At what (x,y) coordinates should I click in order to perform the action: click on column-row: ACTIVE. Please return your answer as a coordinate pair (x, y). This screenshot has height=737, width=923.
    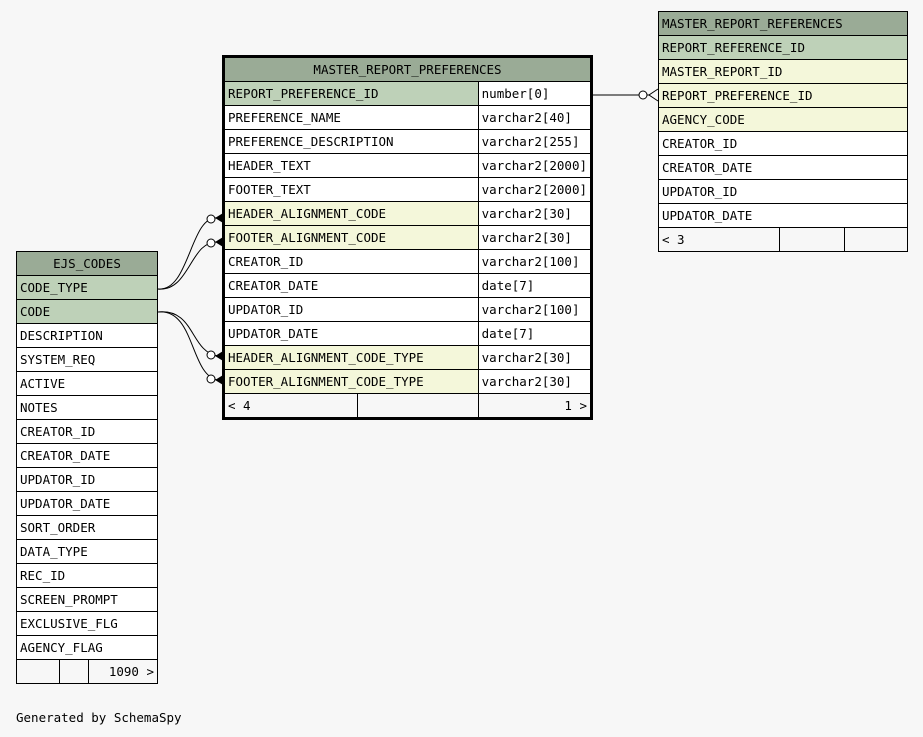
    Looking at the image, I should click on (87, 383).